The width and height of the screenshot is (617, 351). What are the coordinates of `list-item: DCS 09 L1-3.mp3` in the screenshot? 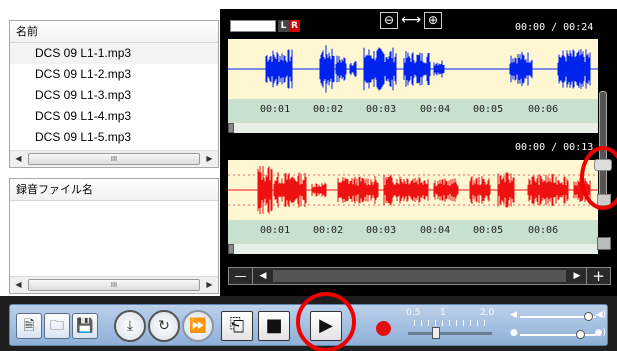 It's located at (114, 95).